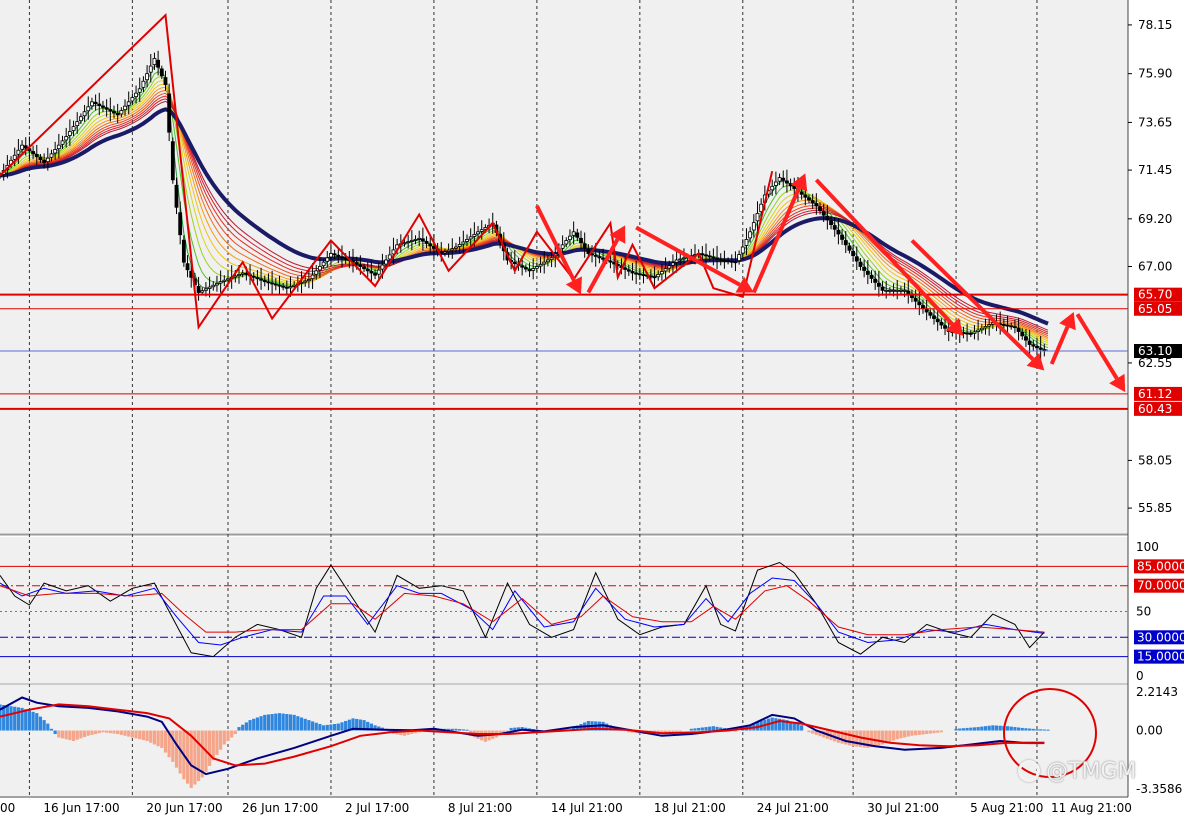 The width and height of the screenshot is (1184, 816). What do you see at coordinates (1155, 295) in the screenshot?
I see `price-level-label: 65.70` at bounding box center [1155, 295].